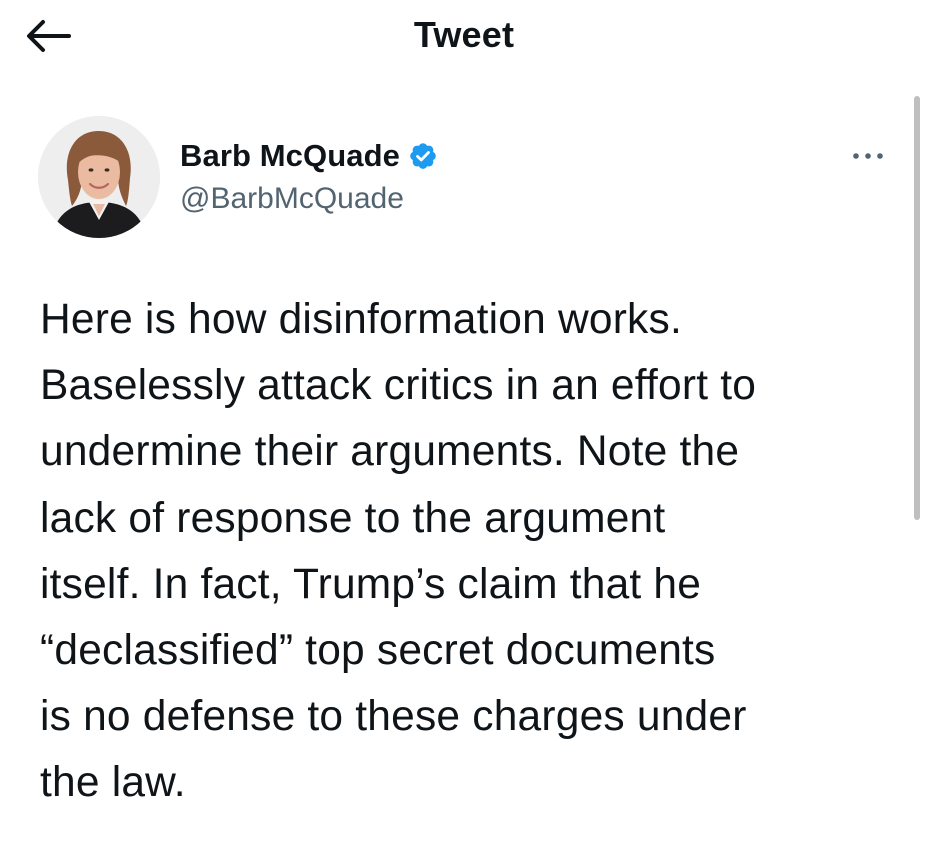  What do you see at coordinates (423, 156) in the screenshot?
I see `verified-badge-icon` at bounding box center [423, 156].